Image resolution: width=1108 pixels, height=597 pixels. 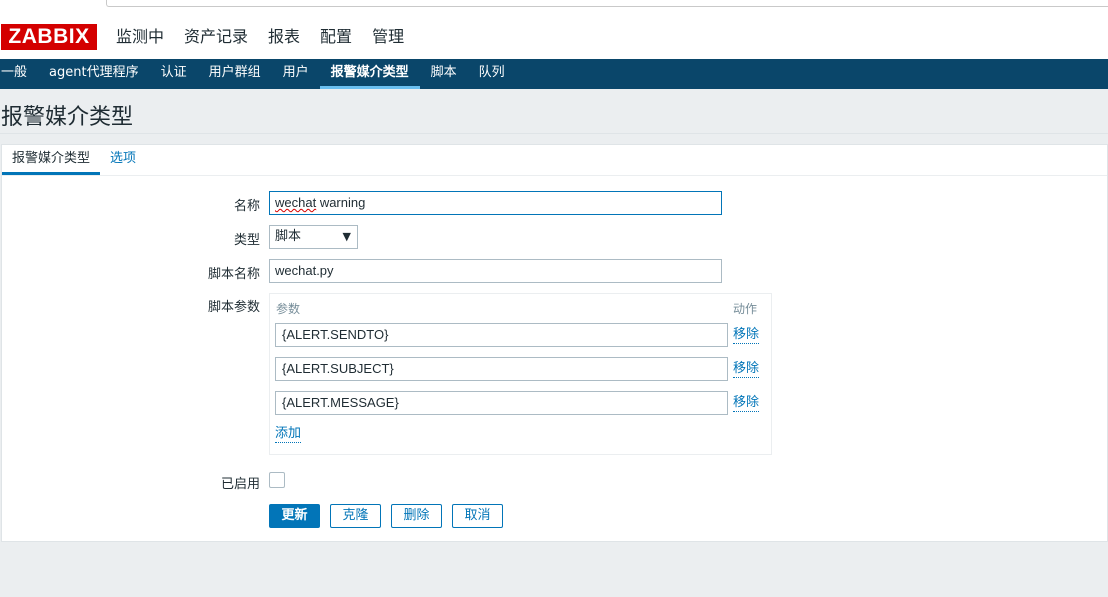 I want to click on zabbix-logo: ZABBIX, so click(x=49, y=37).